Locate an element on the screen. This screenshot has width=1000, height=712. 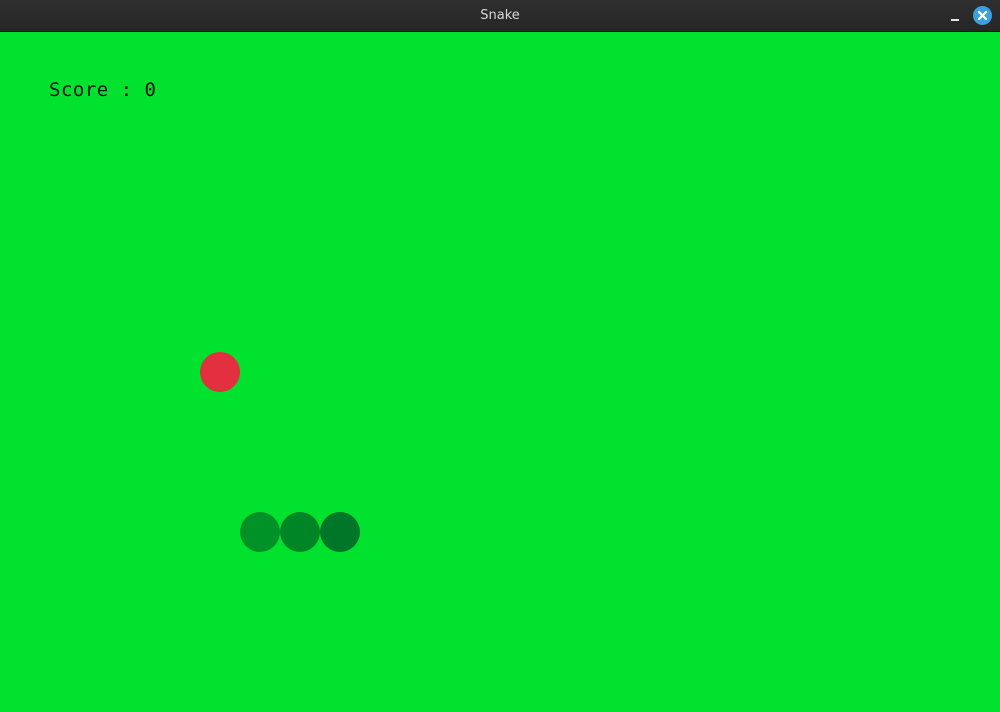
minimize-icon is located at coordinates (956, 16).